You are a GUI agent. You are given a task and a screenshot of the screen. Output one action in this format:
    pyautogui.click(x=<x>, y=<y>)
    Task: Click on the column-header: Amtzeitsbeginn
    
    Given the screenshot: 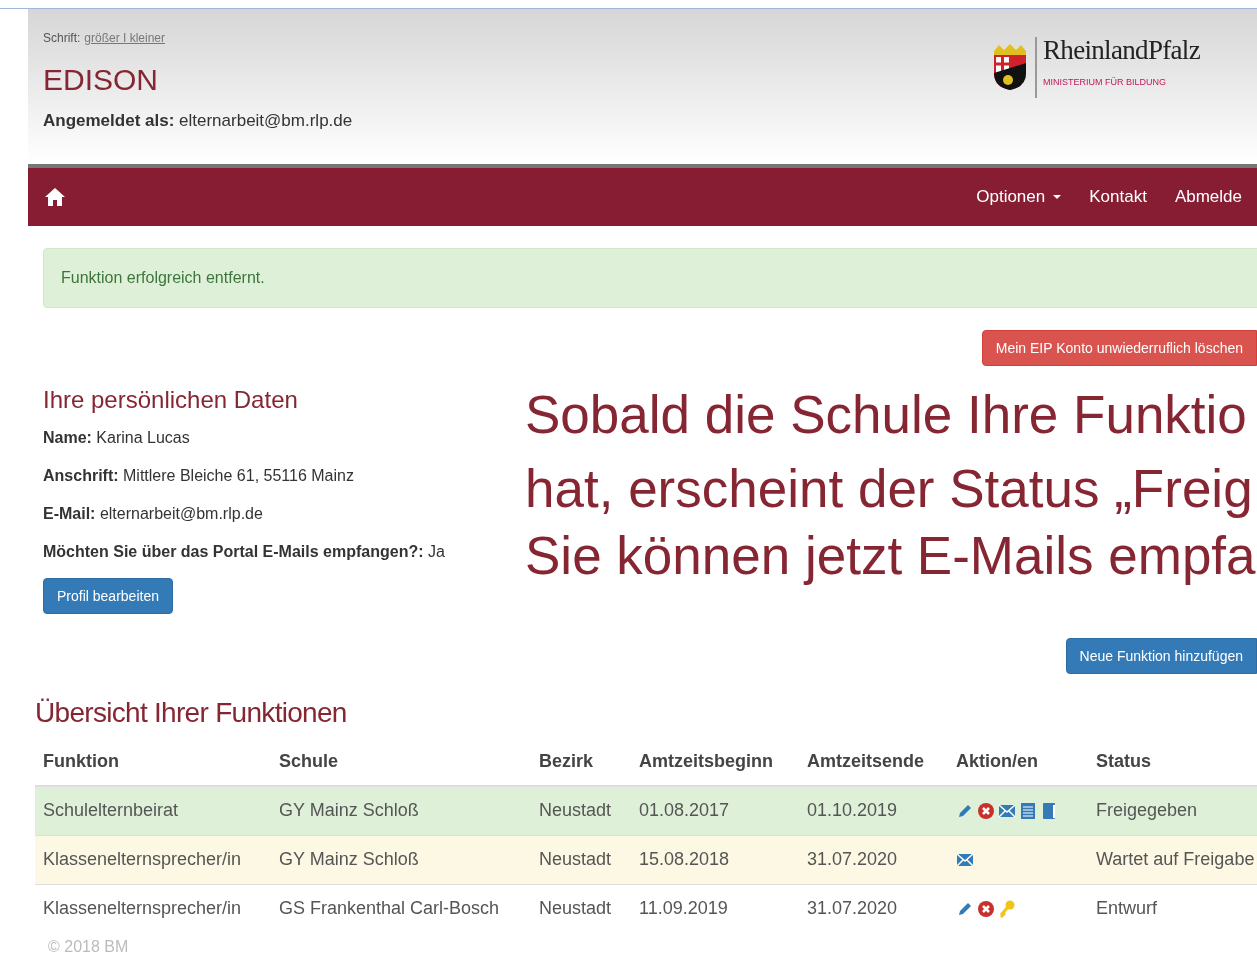 What is the action you would take?
    pyautogui.click(x=706, y=761)
    